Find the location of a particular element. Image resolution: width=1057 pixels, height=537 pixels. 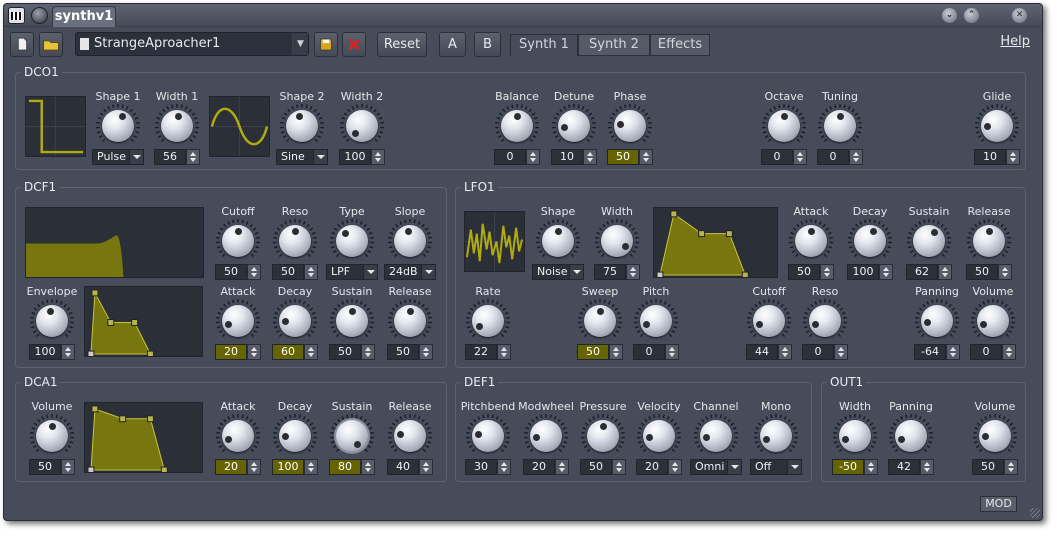

dcf1-cutoff-spinbox: 50 is located at coordinates (238, 272).